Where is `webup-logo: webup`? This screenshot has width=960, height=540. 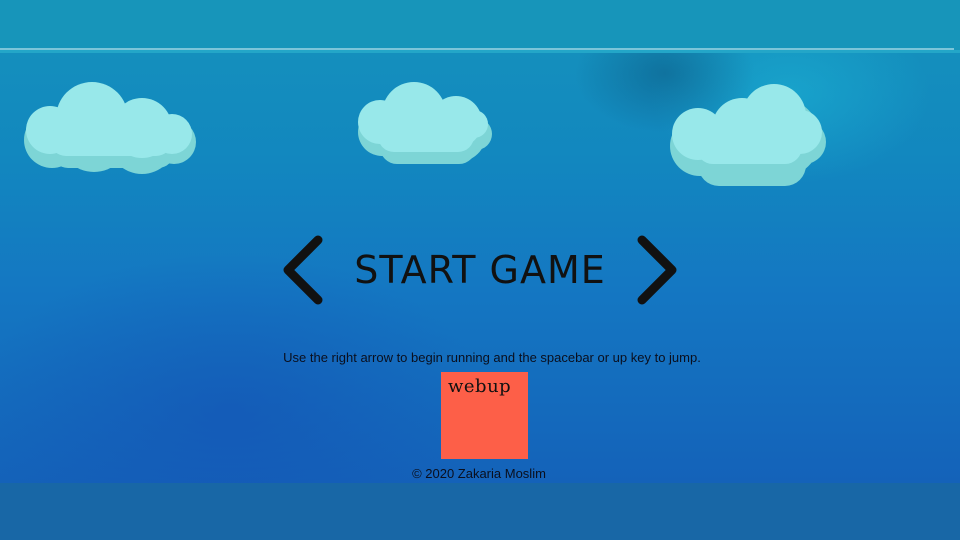 webup-logo: webup is located at coordinates (484, 415).